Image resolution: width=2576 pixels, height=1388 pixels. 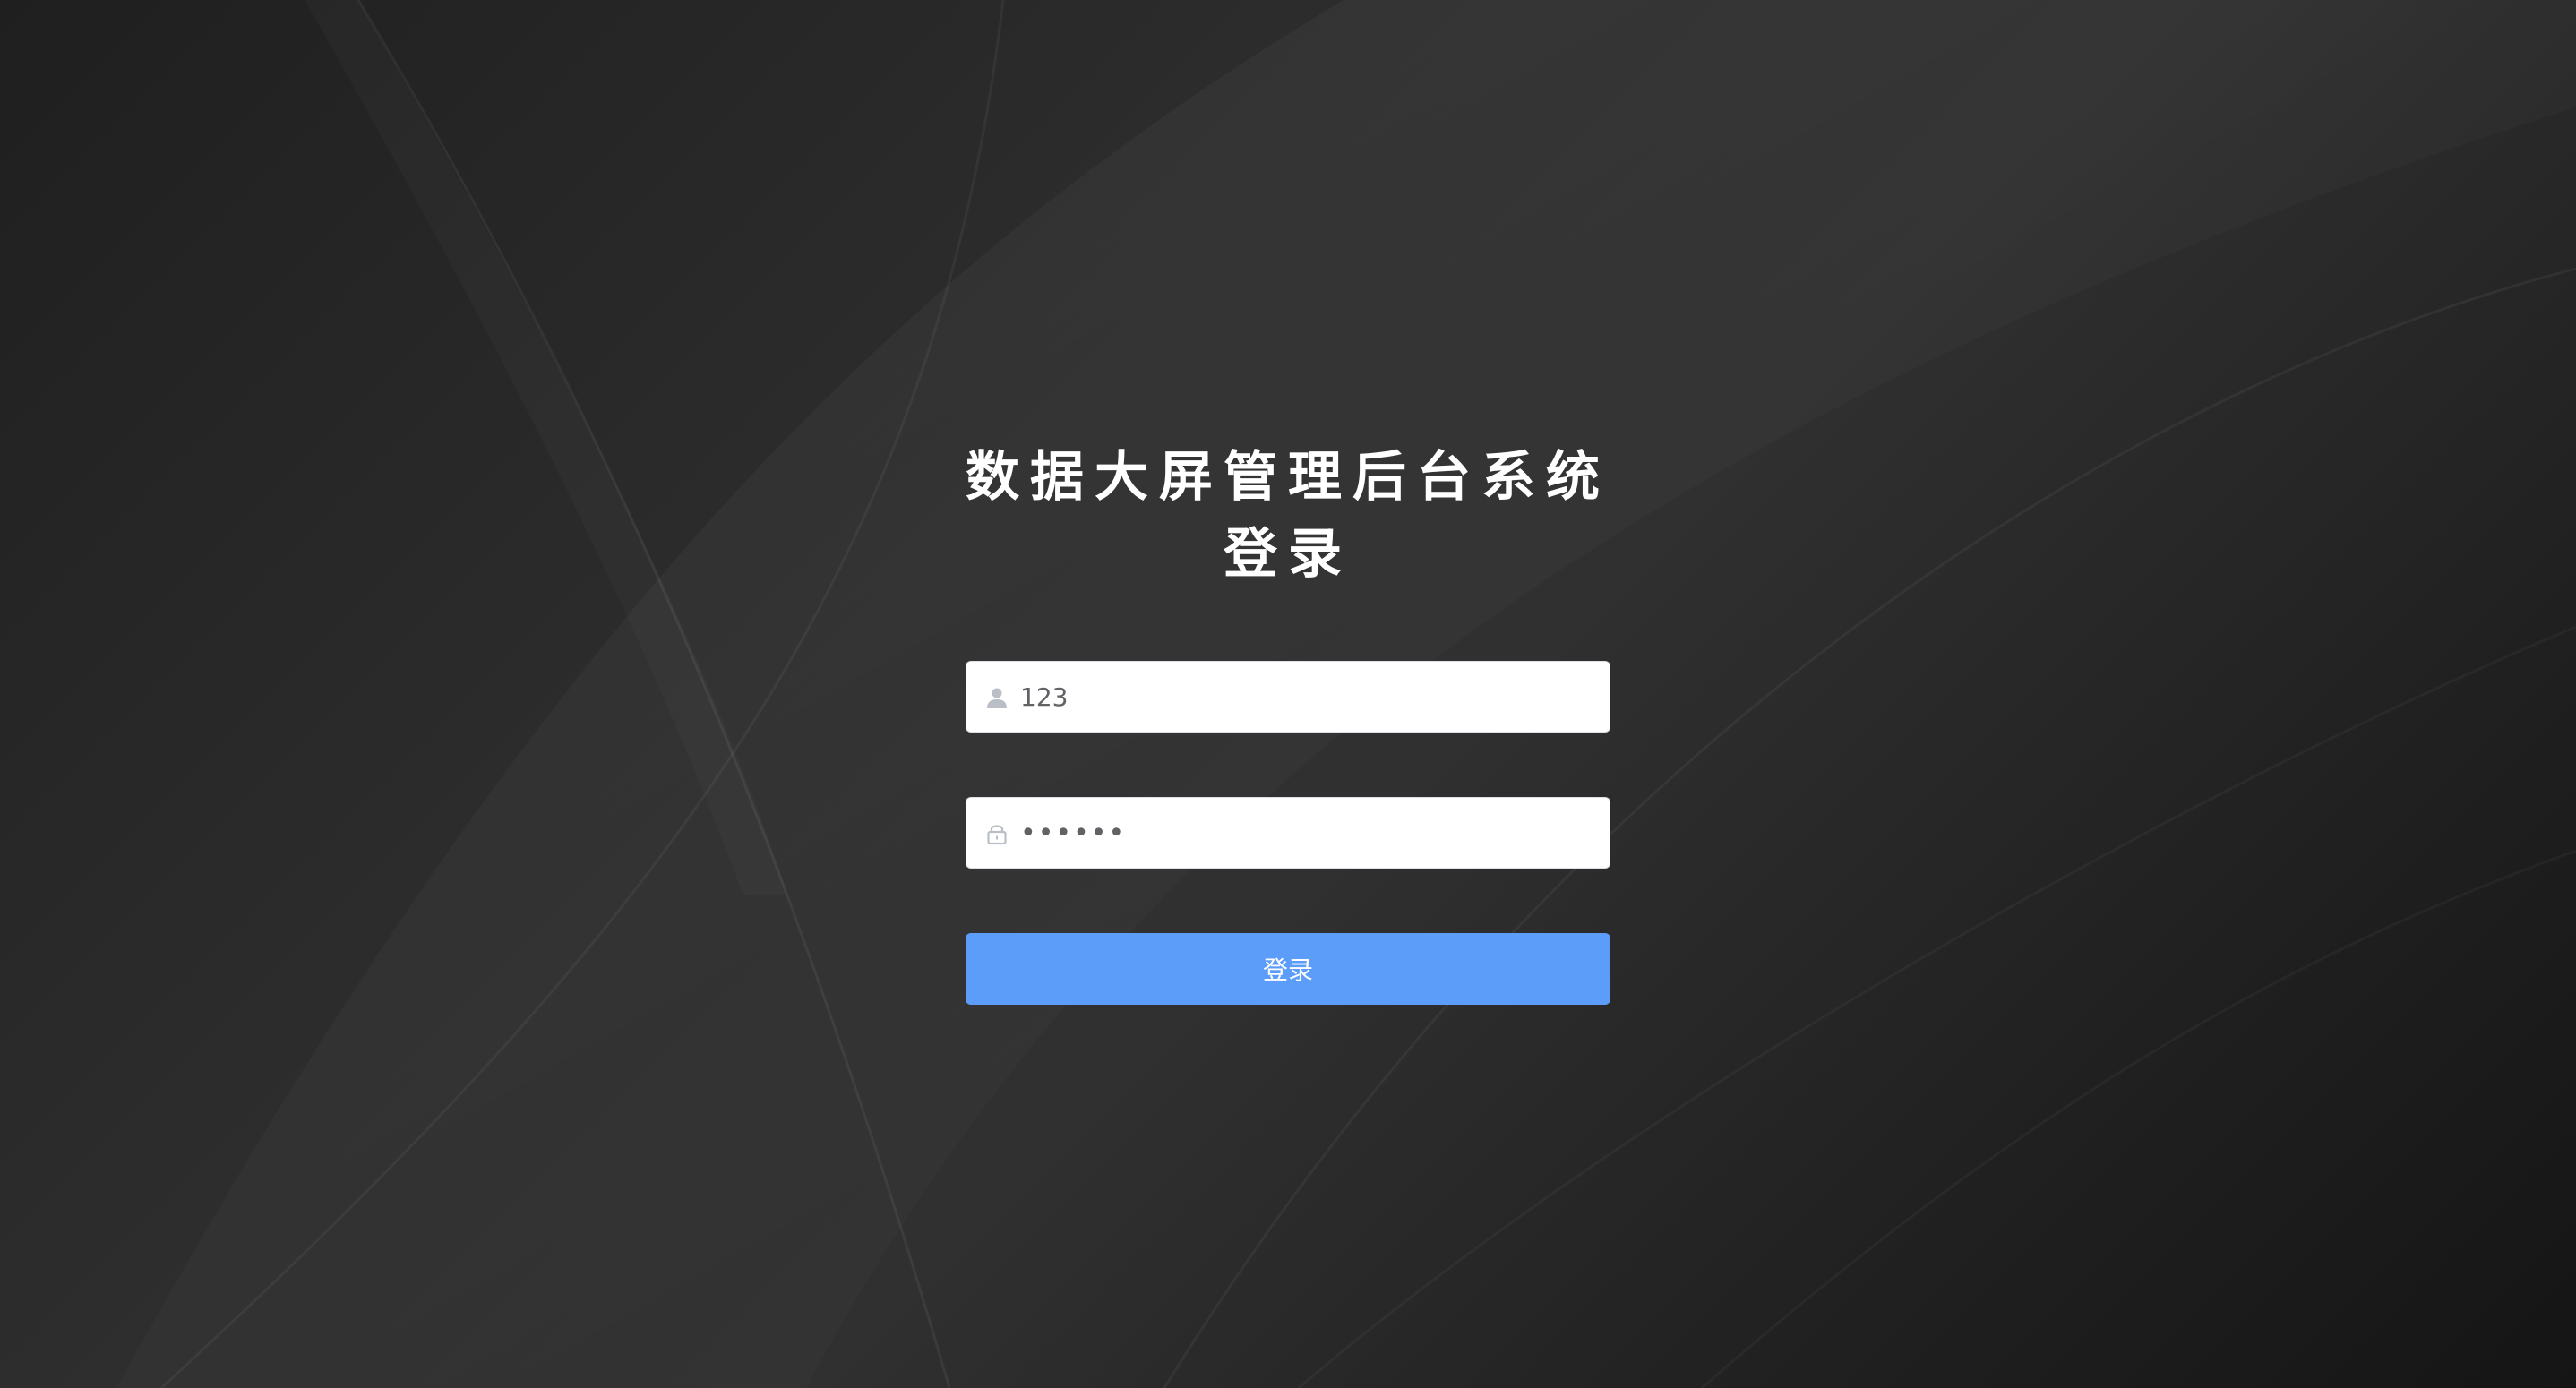 I want to click on login-panel: 数据大屏管理后台系统 登录 登录, so click(x=1288, y=722).